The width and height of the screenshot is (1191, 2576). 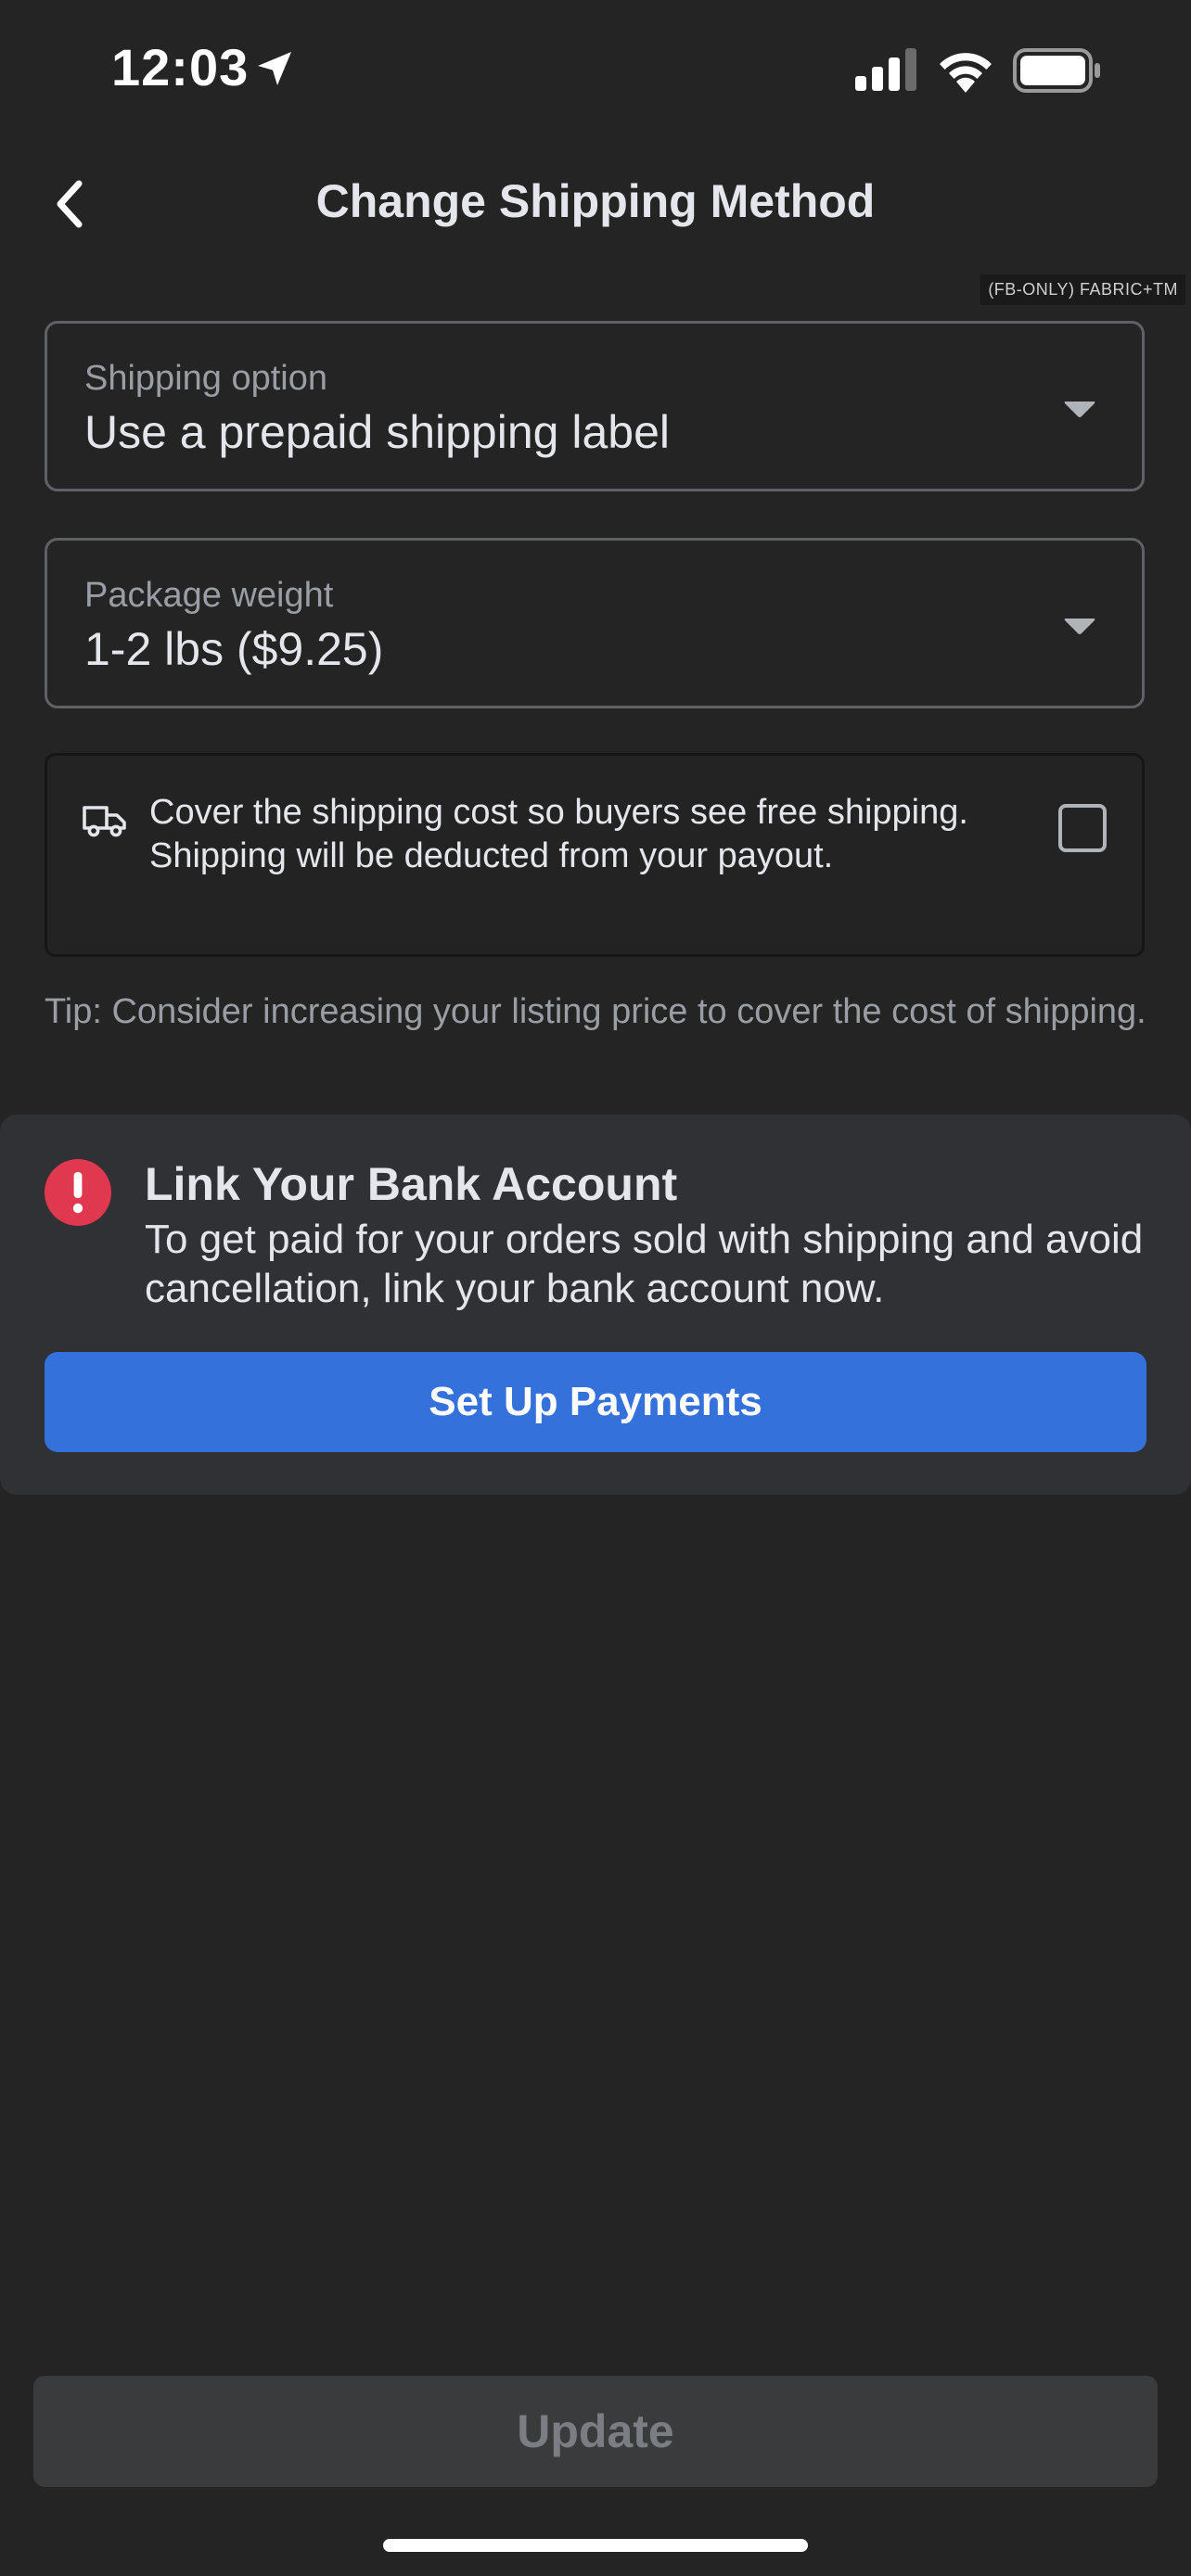 I want to click on set-up-payments-button: Set Up Payments, so click(x=595, y=1402).